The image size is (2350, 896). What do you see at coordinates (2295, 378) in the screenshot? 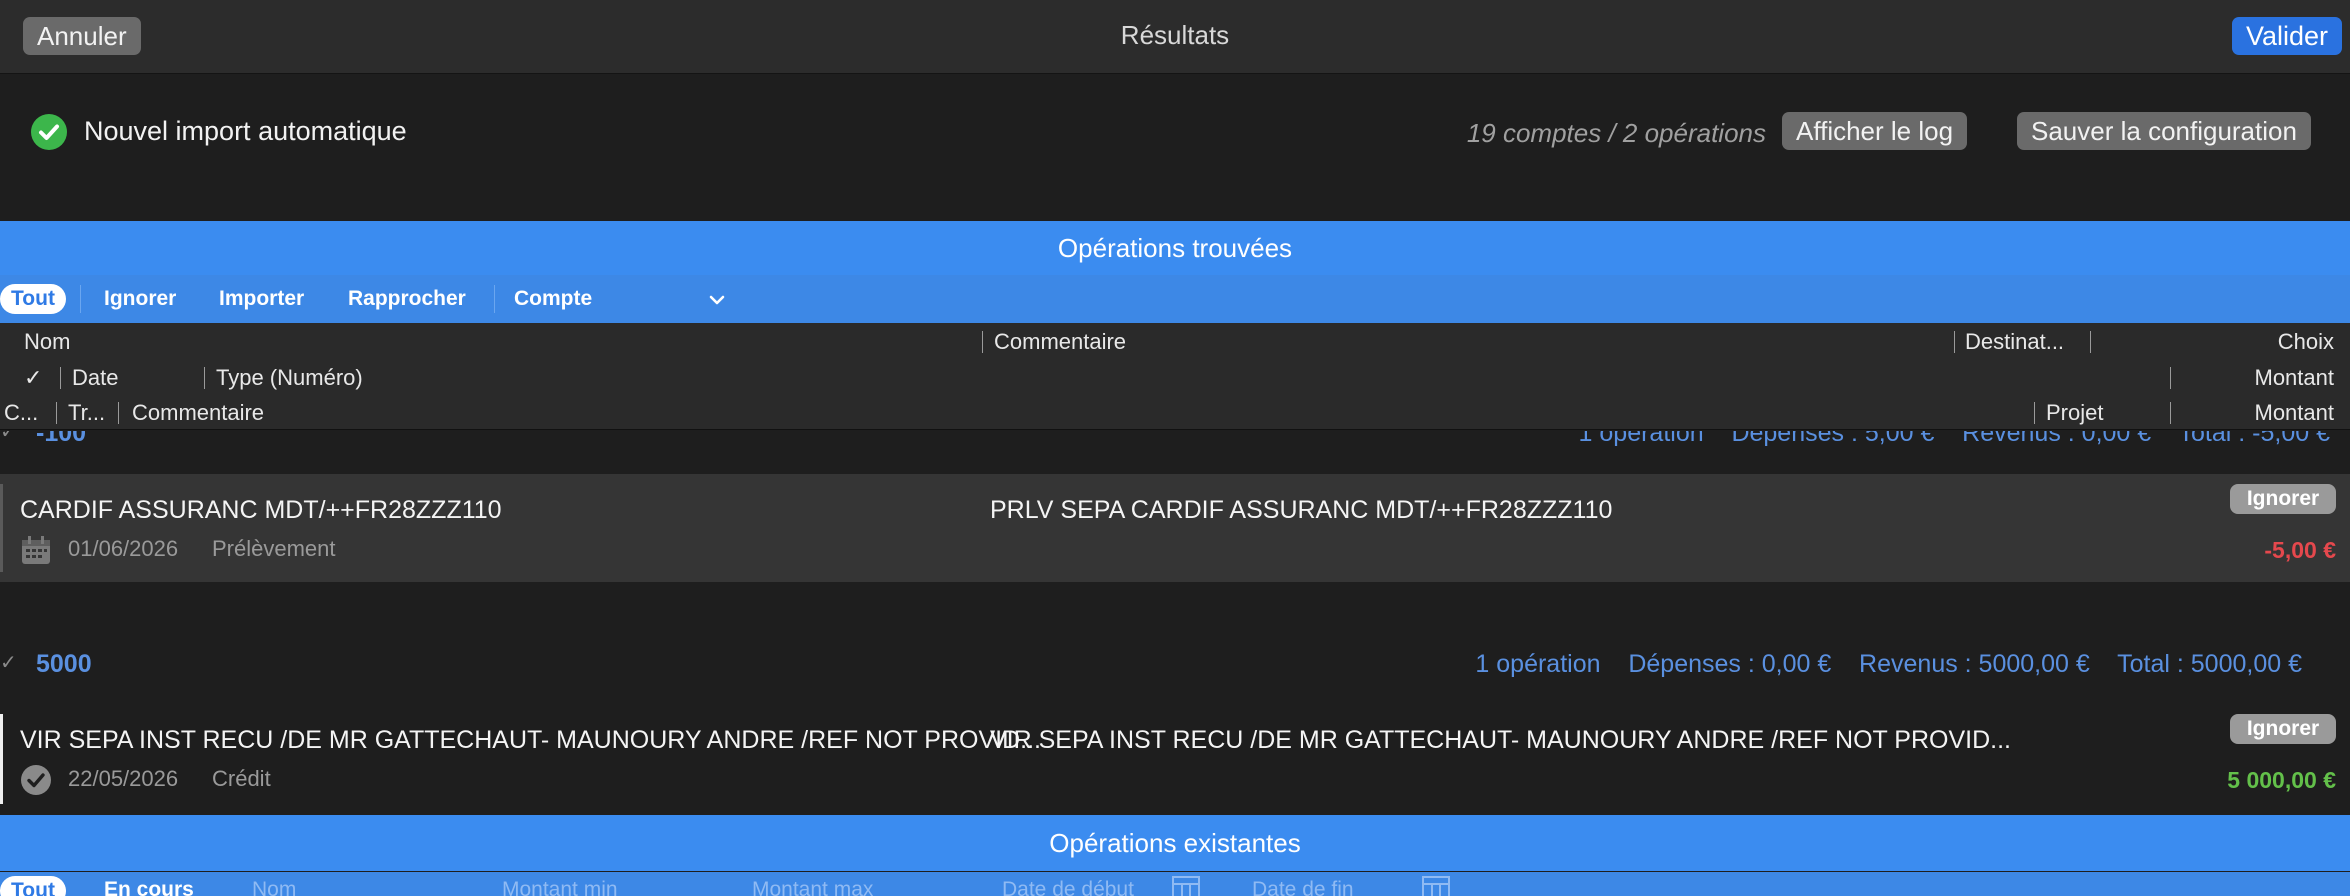
I see `col-amount: Montant` at bounding box center [2295, 378].